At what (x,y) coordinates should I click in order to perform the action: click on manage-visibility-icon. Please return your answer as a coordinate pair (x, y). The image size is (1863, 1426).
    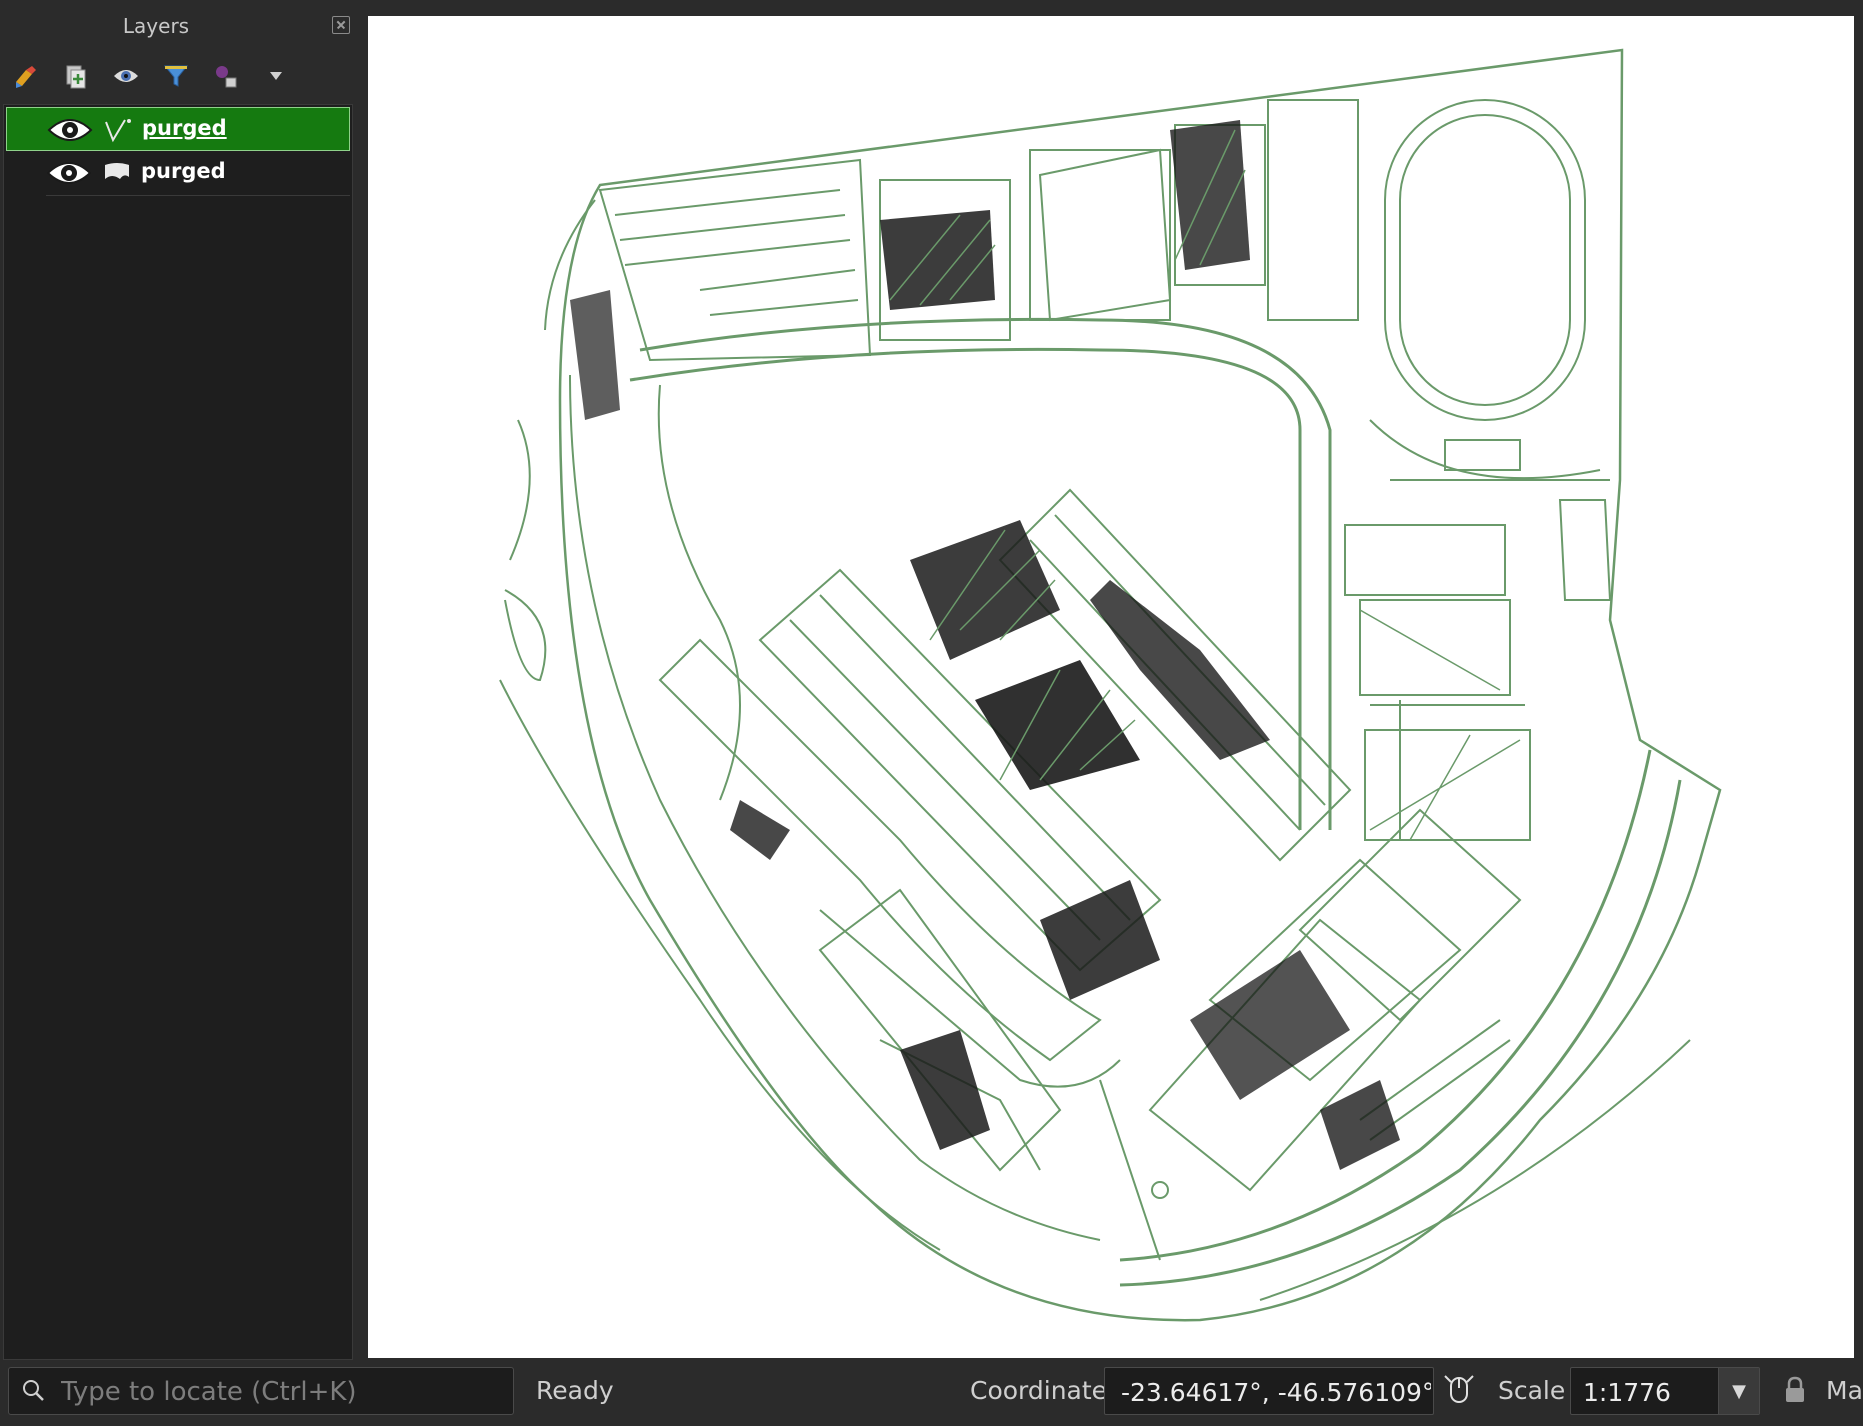
    Looking at the image, I should click on (126, 76).